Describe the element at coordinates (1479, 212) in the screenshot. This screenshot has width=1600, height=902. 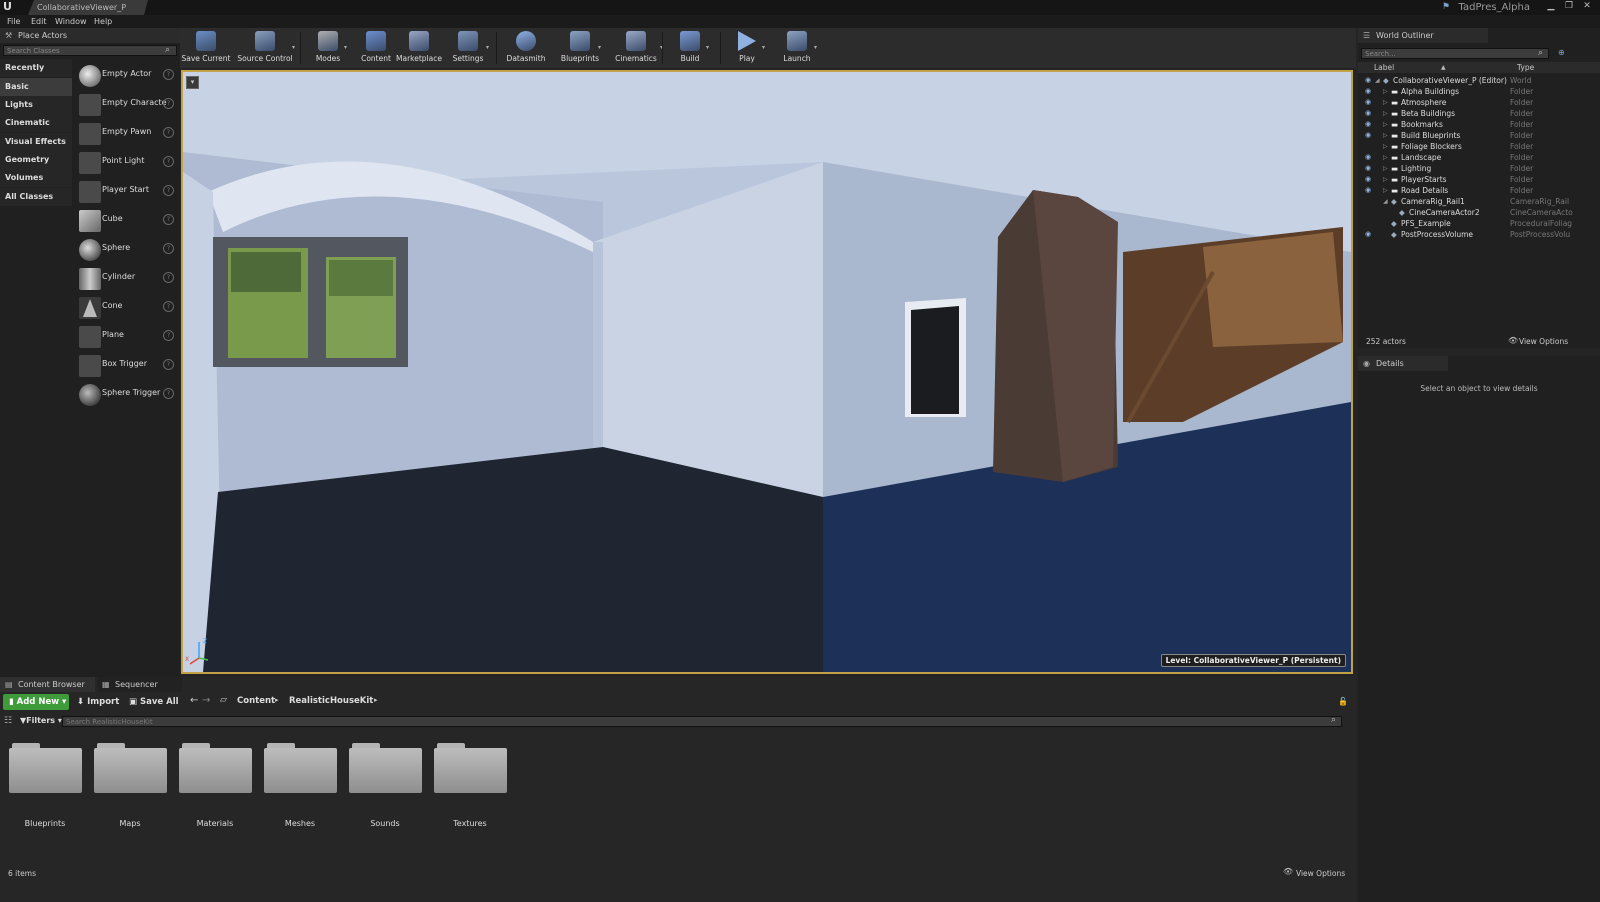
I see `outliner-row: ◆ CineCameraActor2 CineCameraActo` at that location.